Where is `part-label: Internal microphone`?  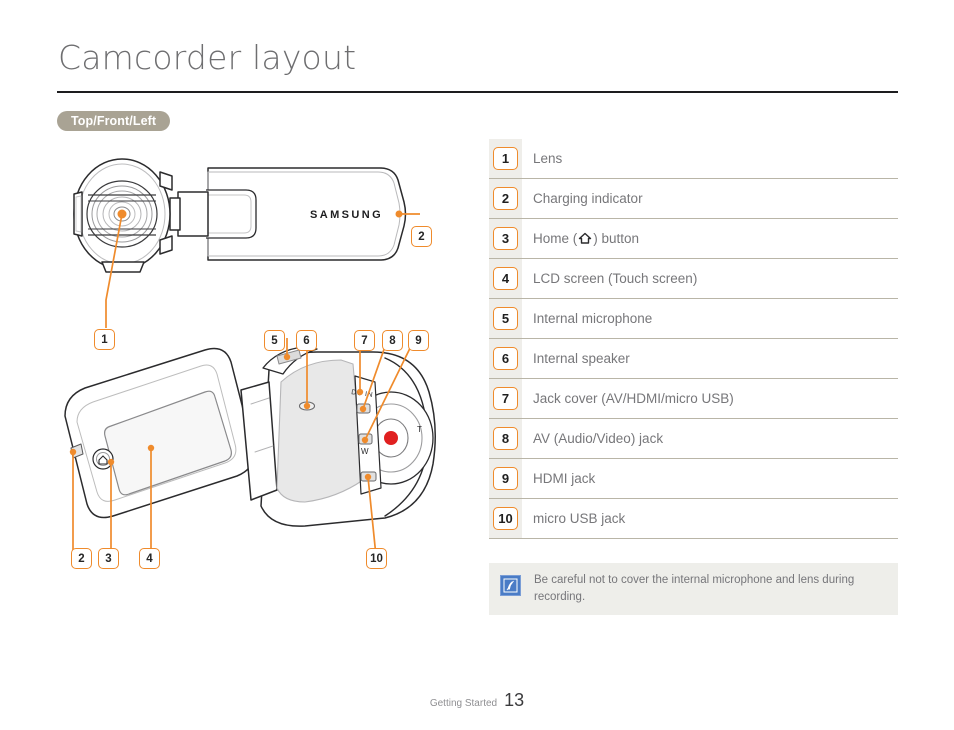 part-label: Internal microphone is located at coordinates (593, 318).